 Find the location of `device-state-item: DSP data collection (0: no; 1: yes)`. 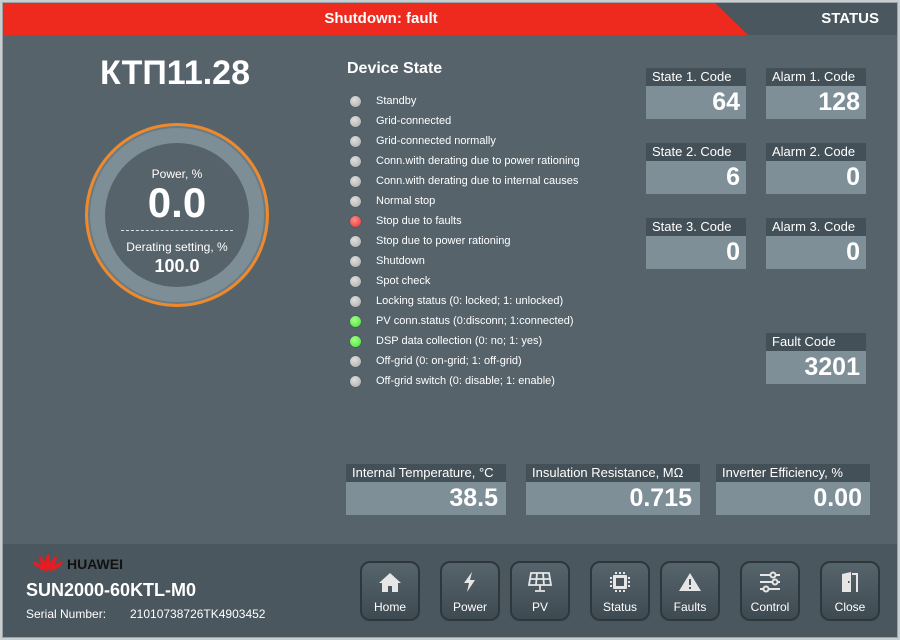

device-state-item: DSP data collection (0: no; 1: yes) is located at coordinates (465, 341).